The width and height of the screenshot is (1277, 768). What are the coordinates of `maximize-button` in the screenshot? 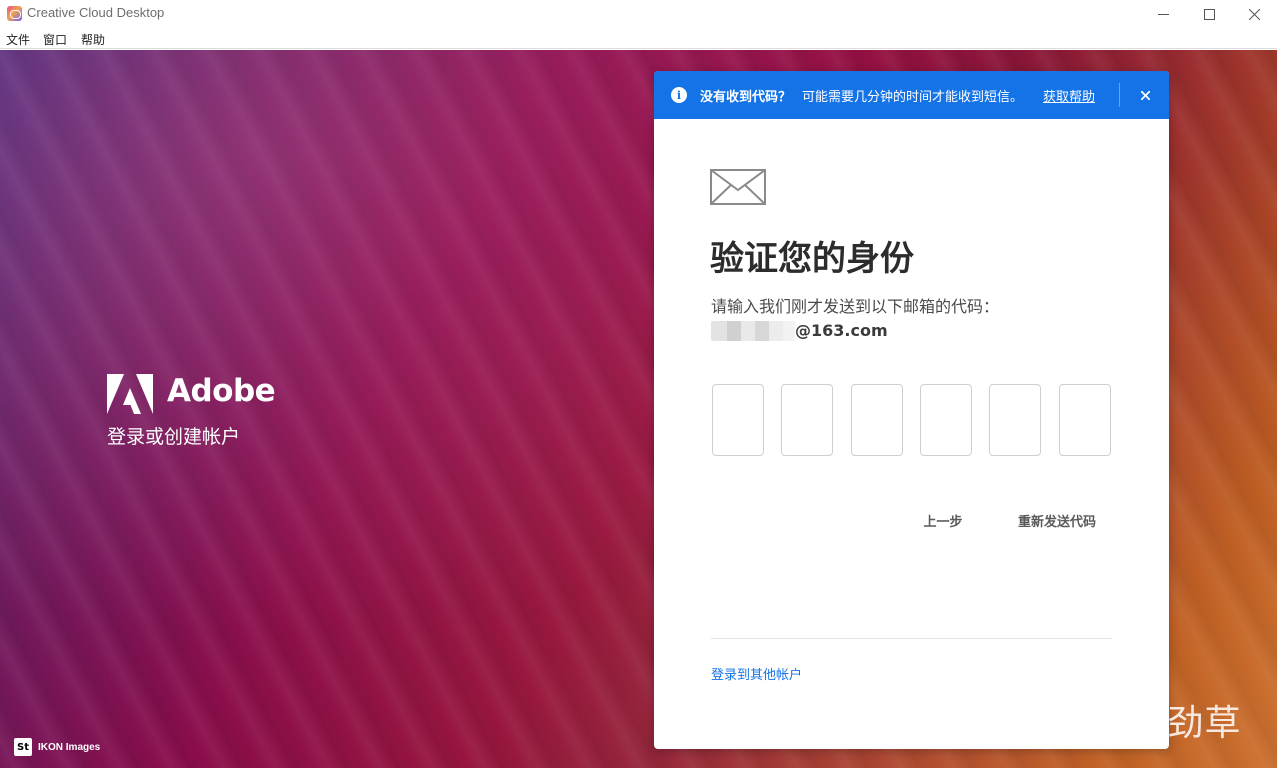 It's located at (1209, 14).